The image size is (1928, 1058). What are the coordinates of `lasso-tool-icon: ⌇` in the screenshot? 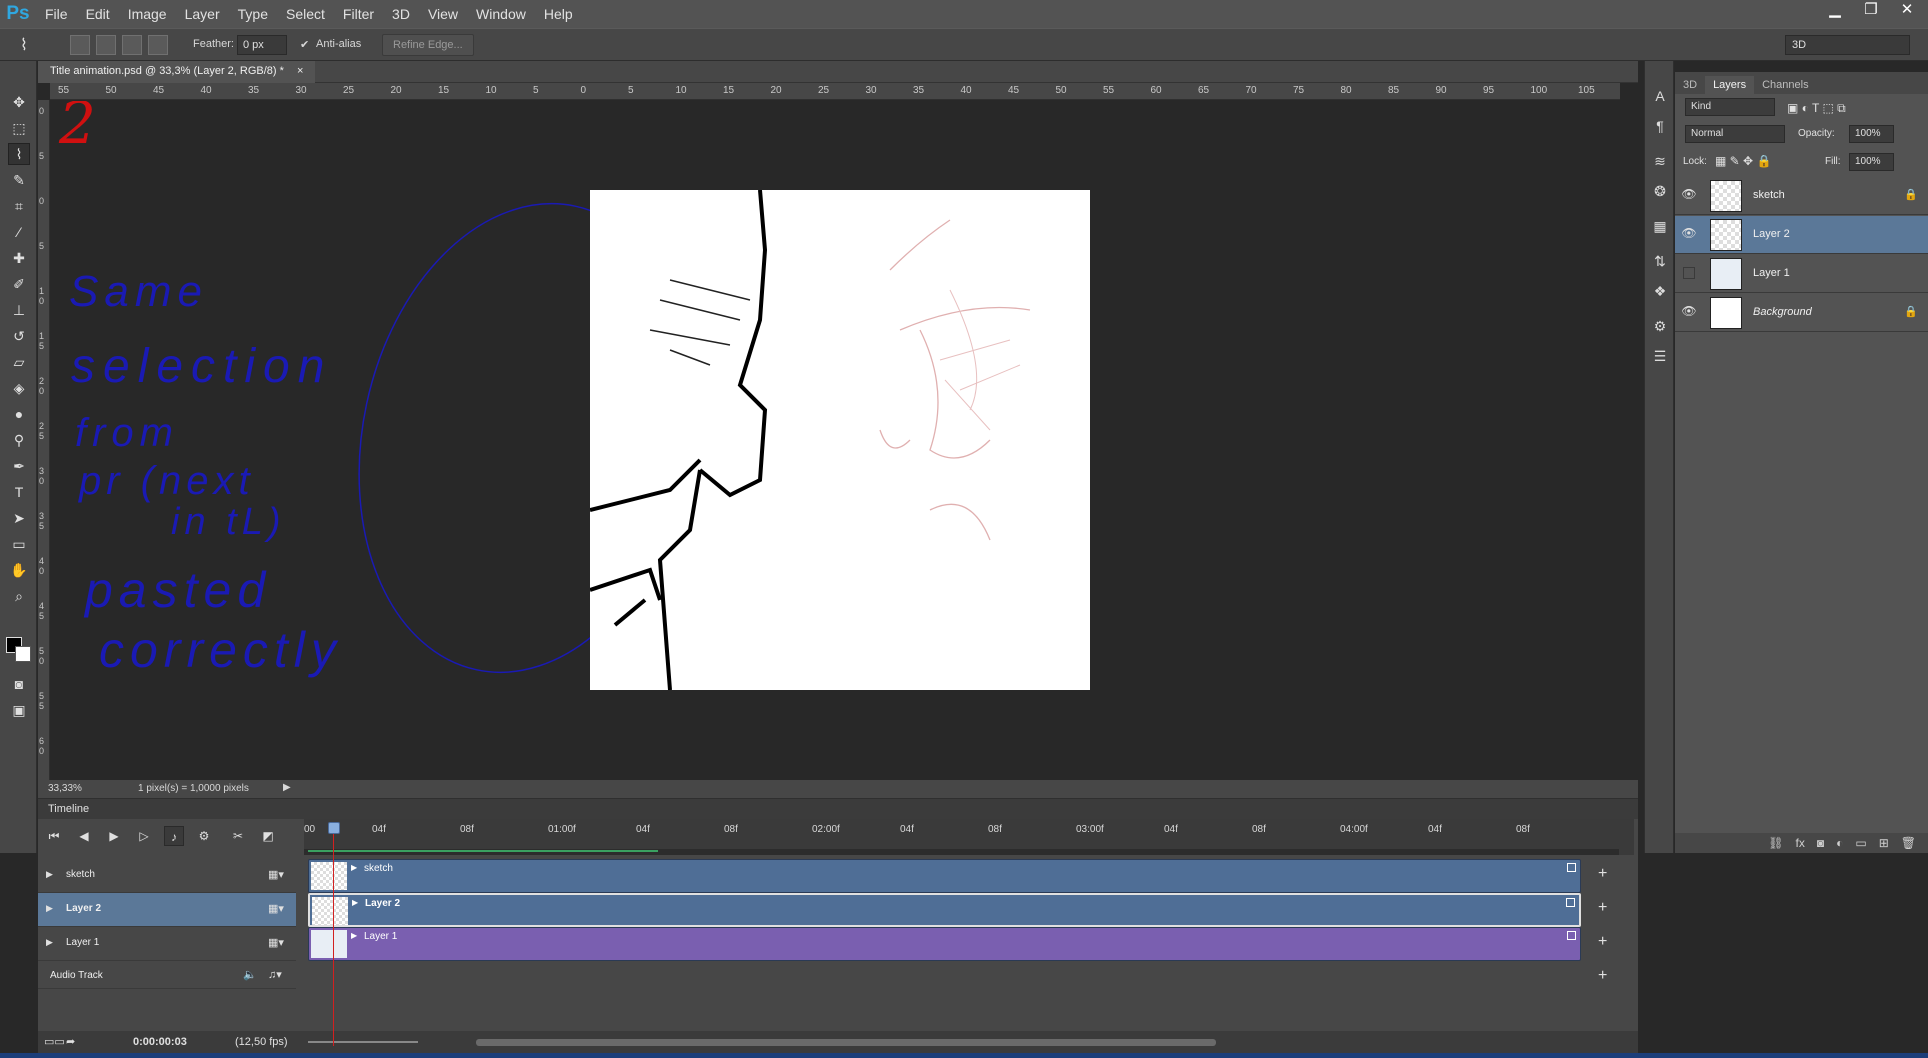 It's located at (19, 154).